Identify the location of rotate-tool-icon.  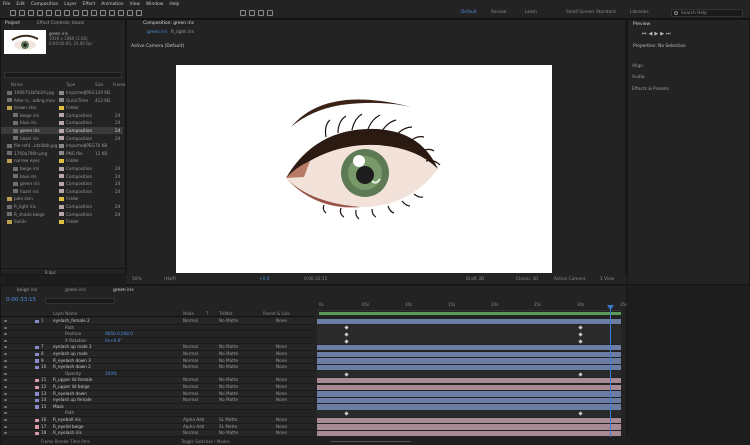
(49, 13).